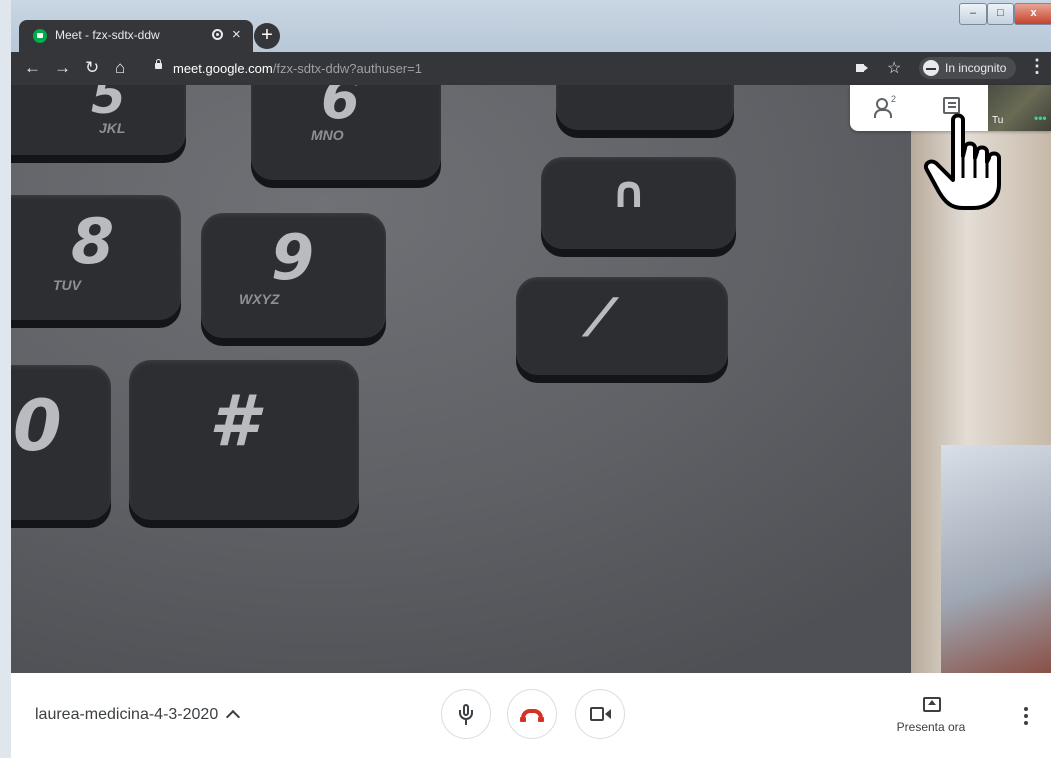  I want to click on present-now-button: Presenta ora, so click(931, 715).